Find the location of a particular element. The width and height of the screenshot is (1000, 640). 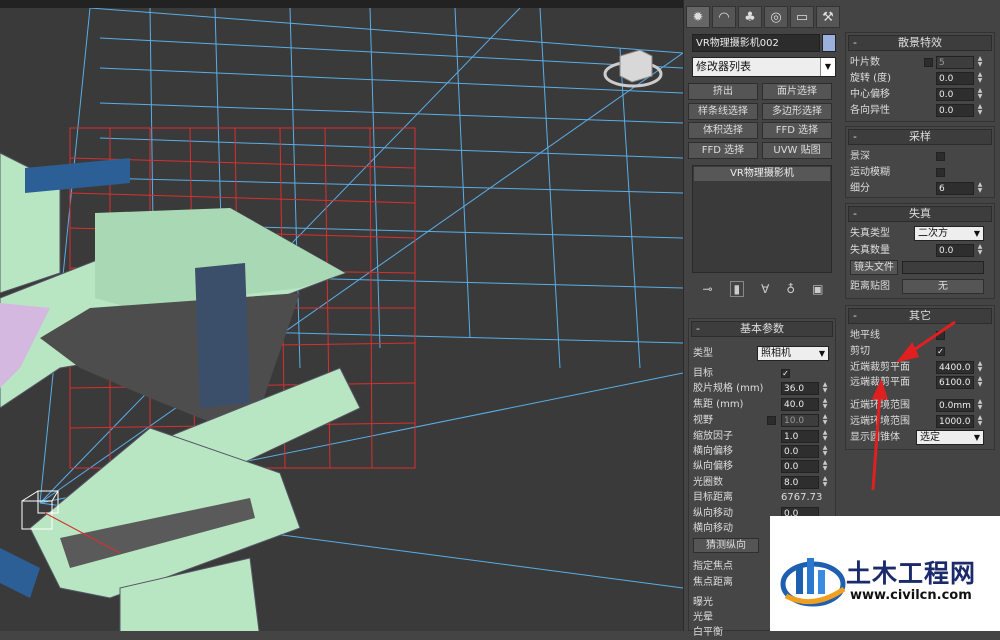

civilcn-logo-icon is located at coordinates (813, 582).